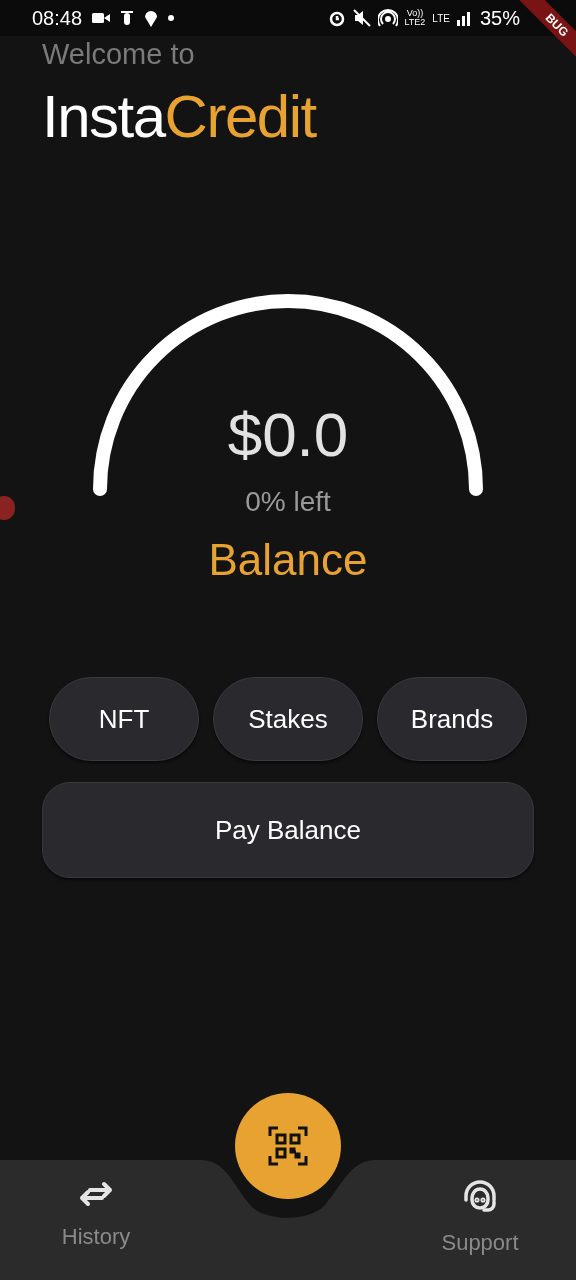 Image resolution: width=576 pixels, height=1280 pixels. I want to click on swap-arrows-icon, so click(96, 1194).